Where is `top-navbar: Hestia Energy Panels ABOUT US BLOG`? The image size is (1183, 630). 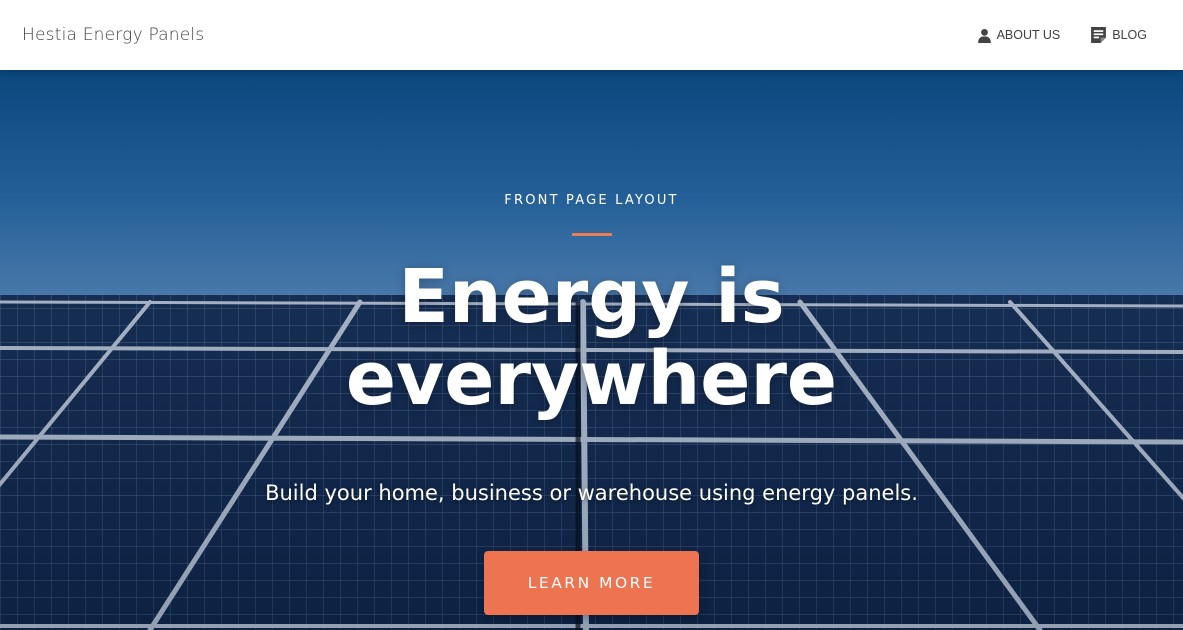 top-navbar: Hestia Energy Panels ABOUT US BLOG is located at coordinates (591, 35).